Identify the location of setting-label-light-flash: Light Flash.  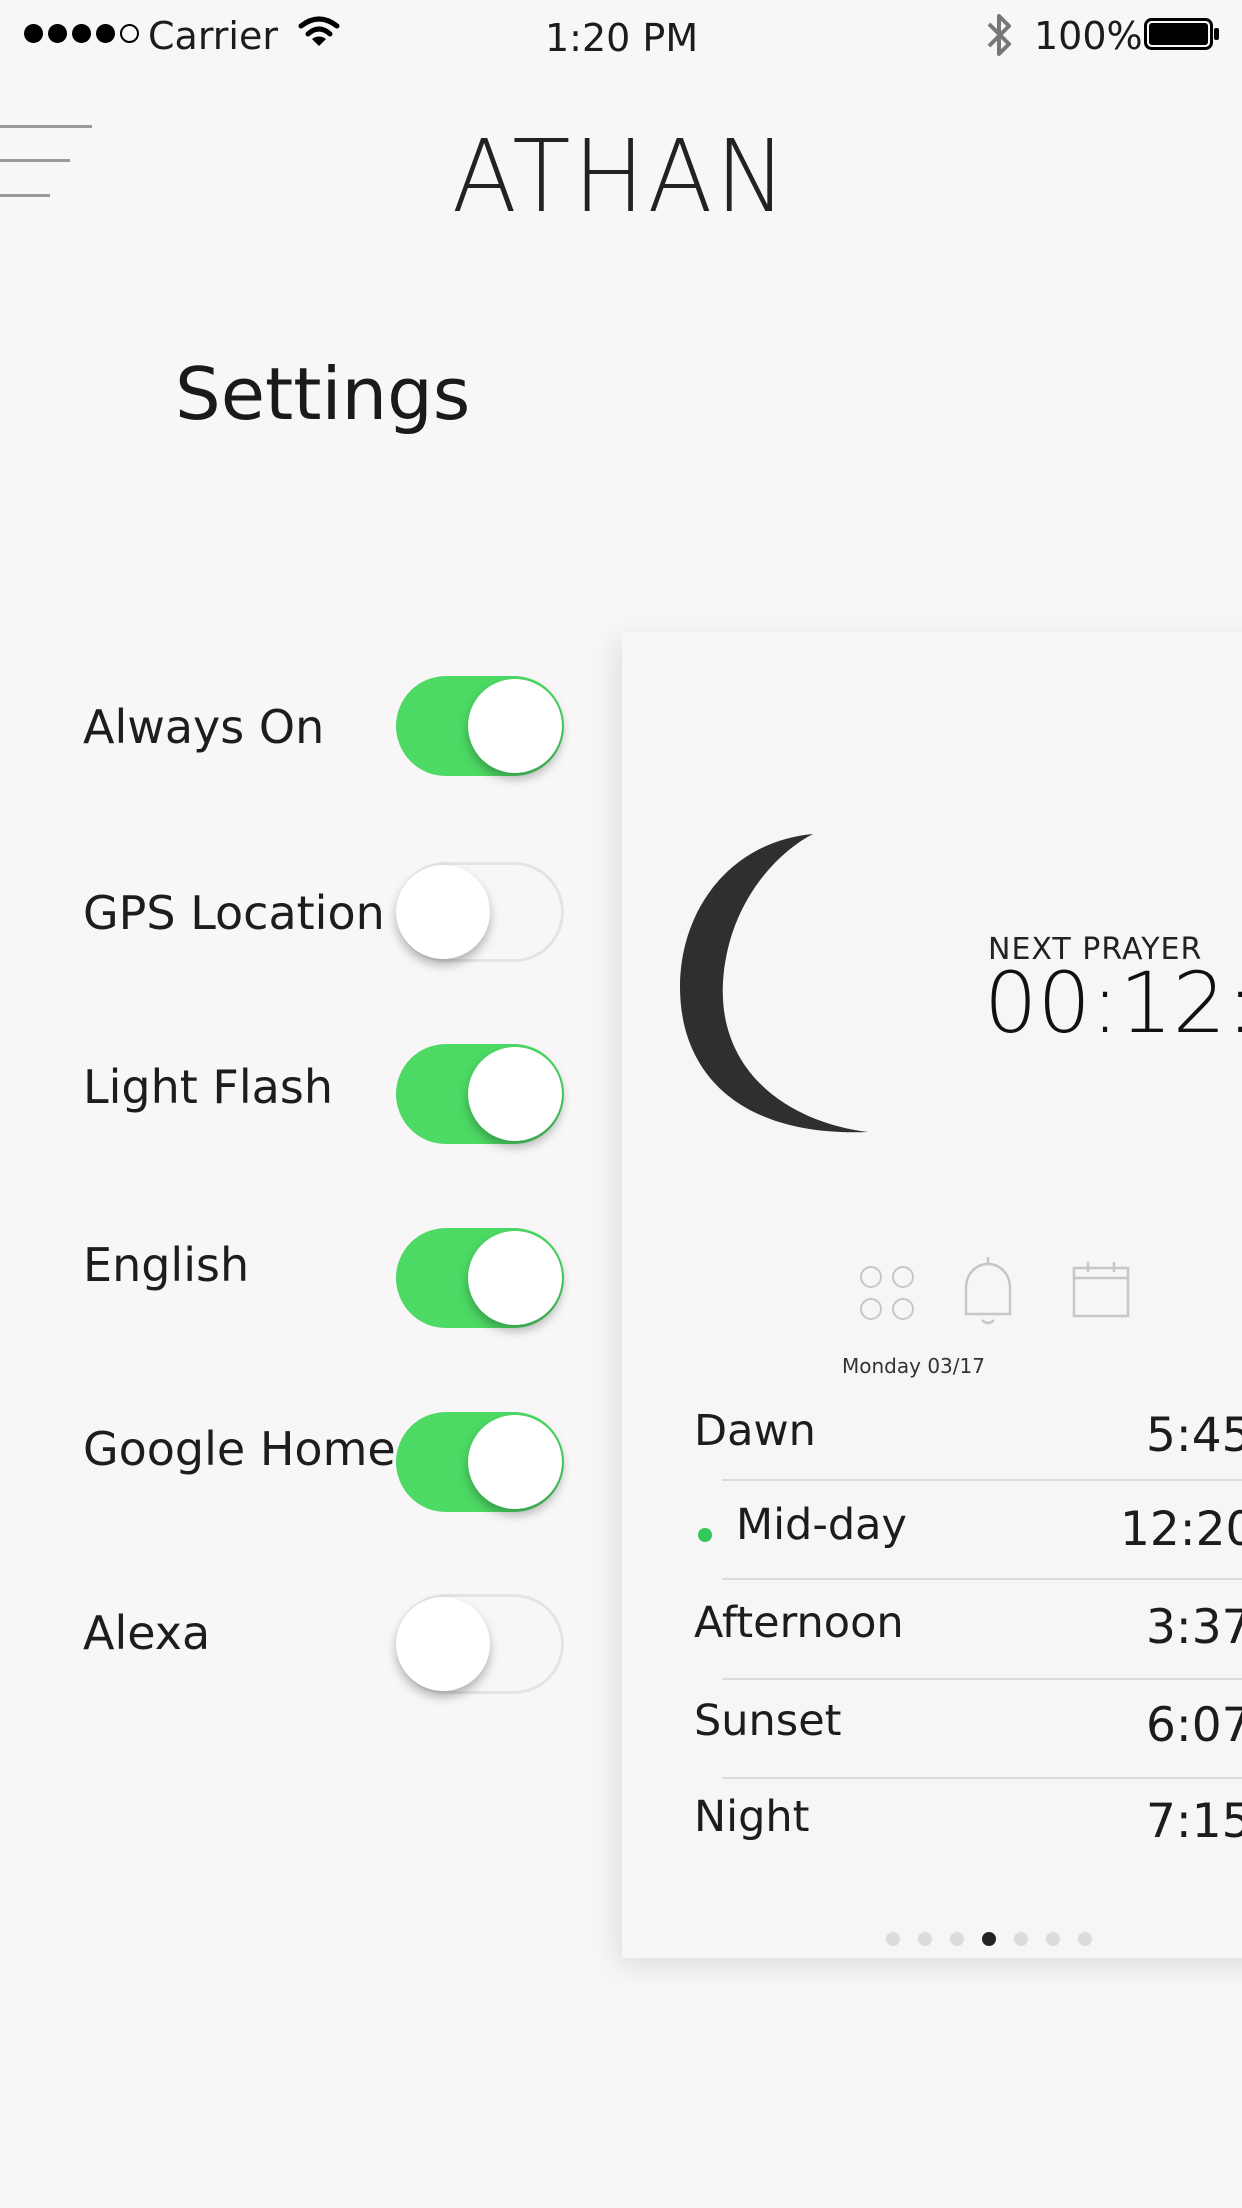
(208, 1087).